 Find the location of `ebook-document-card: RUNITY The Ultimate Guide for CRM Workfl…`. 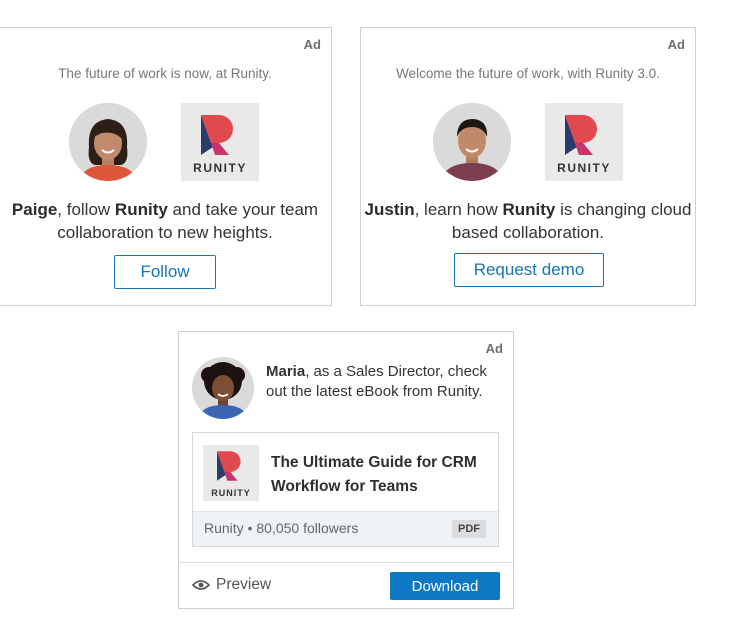

ebook-document-card: RUNITY The Ultimate Guide for CRM Workfl… is located at coordinates (345, 489).